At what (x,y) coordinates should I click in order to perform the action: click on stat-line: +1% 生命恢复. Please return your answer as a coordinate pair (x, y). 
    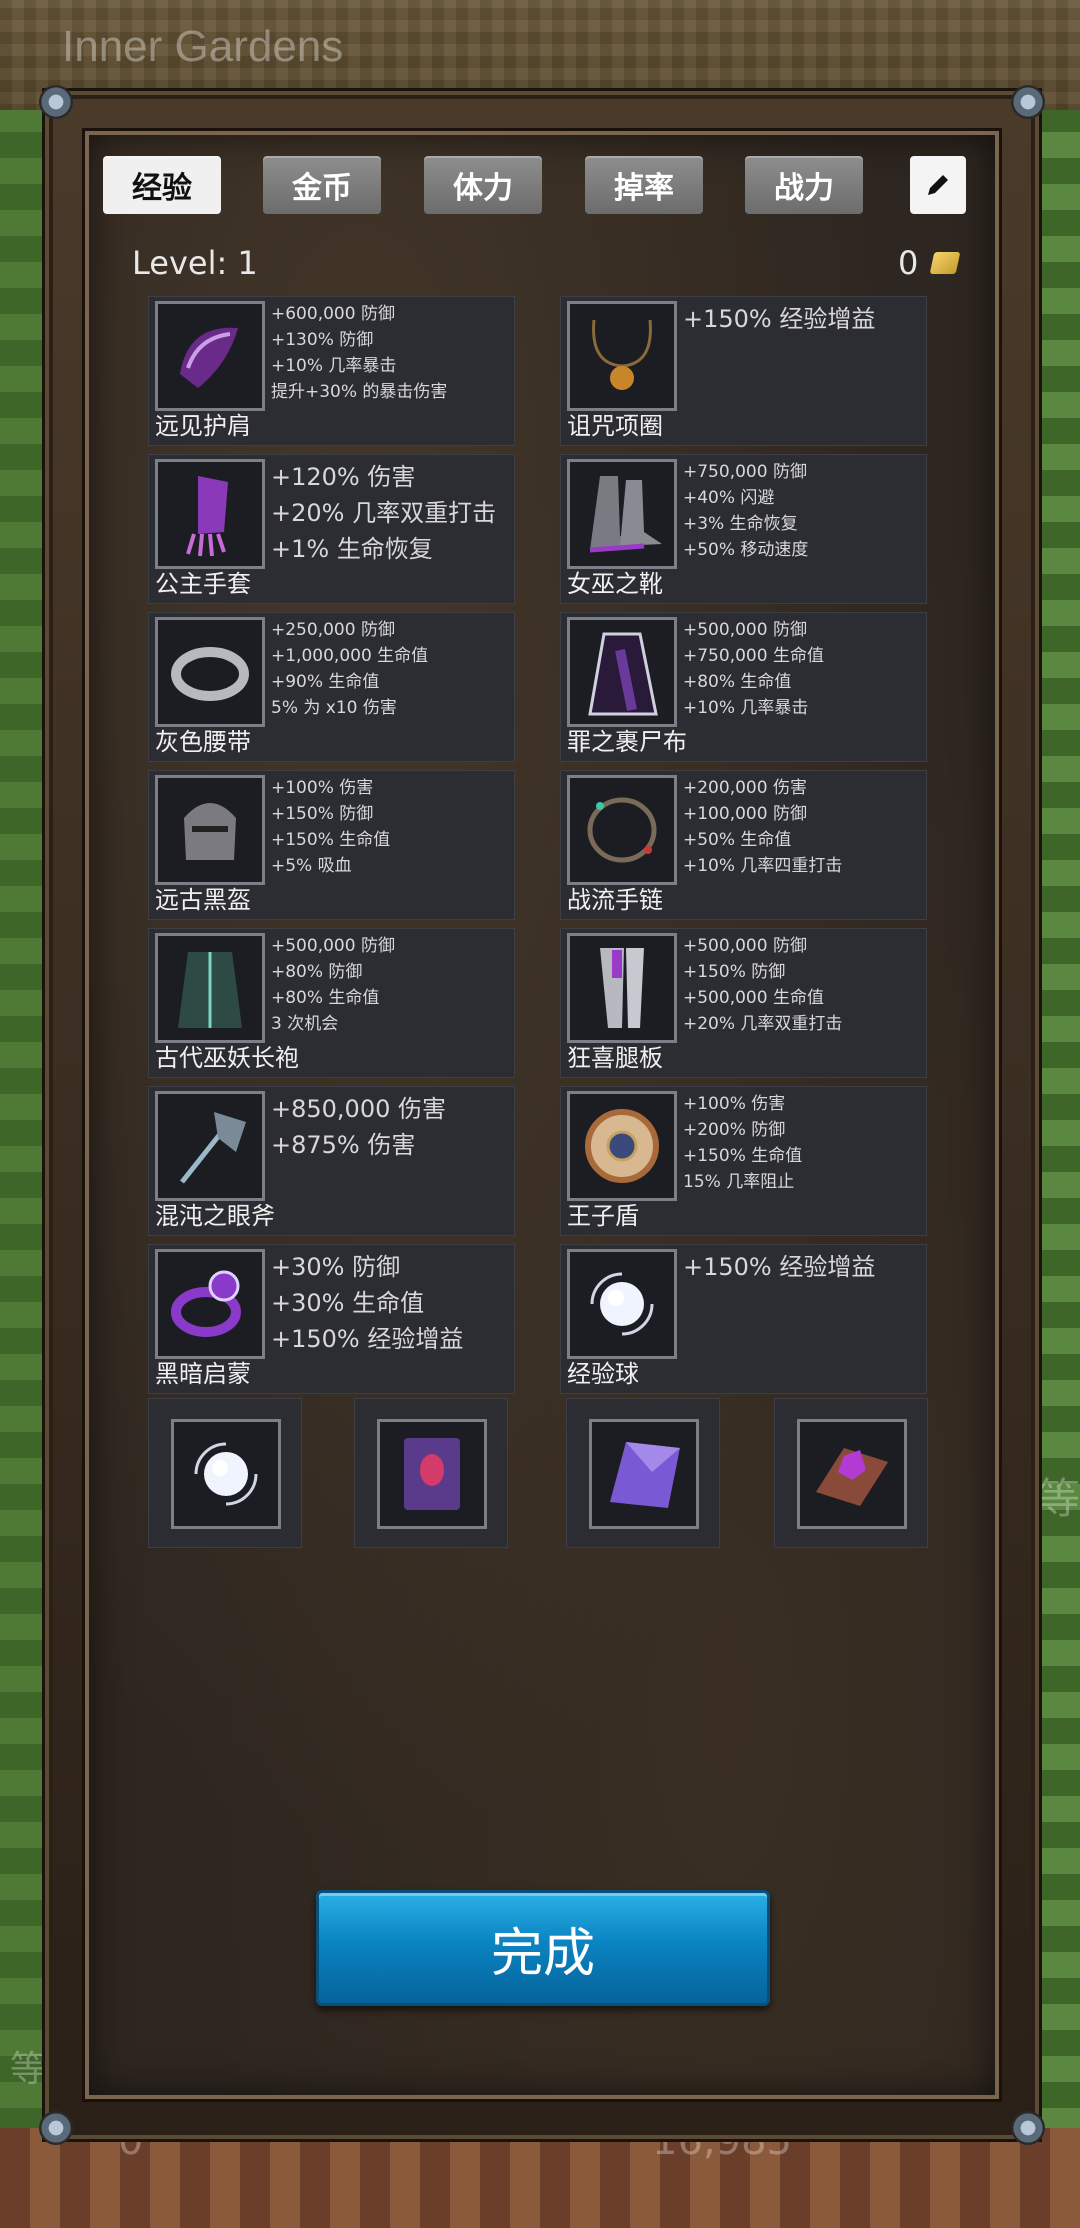
    Looking at the image, I should click on (352, 549).